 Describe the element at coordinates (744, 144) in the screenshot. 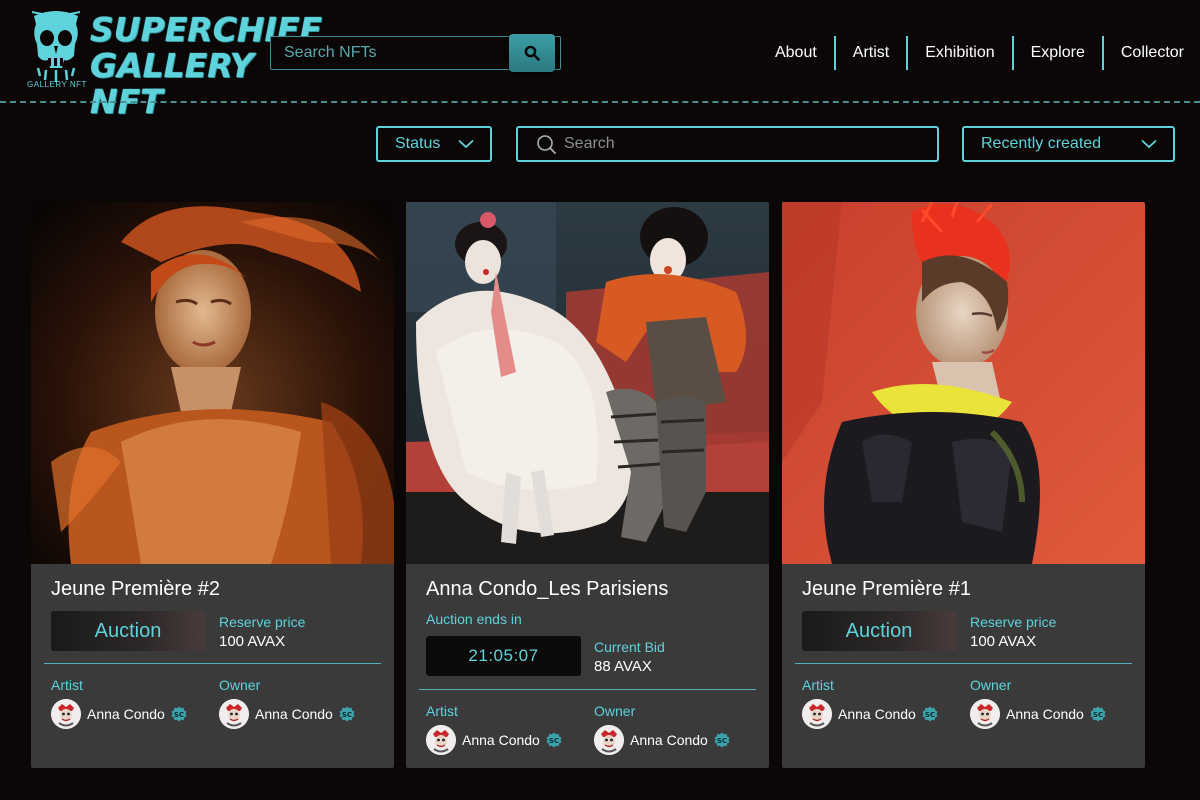

I see `collection-search-input` at that location.